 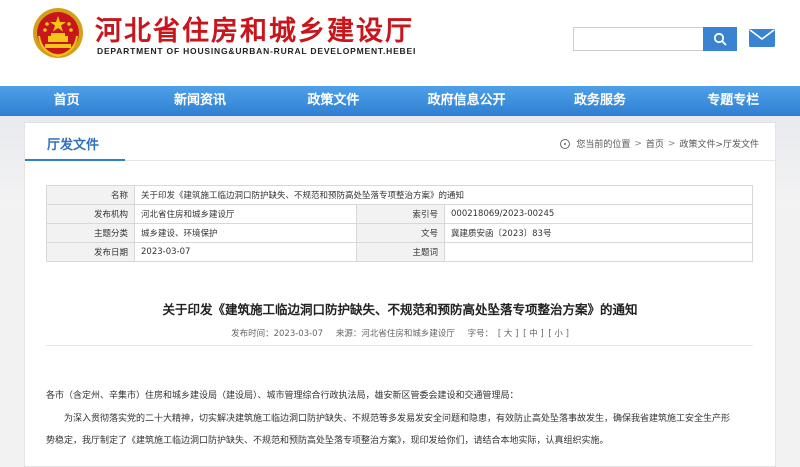 I want to click on nav-item-news: 新闻资讯, so click(x=199, y=101).